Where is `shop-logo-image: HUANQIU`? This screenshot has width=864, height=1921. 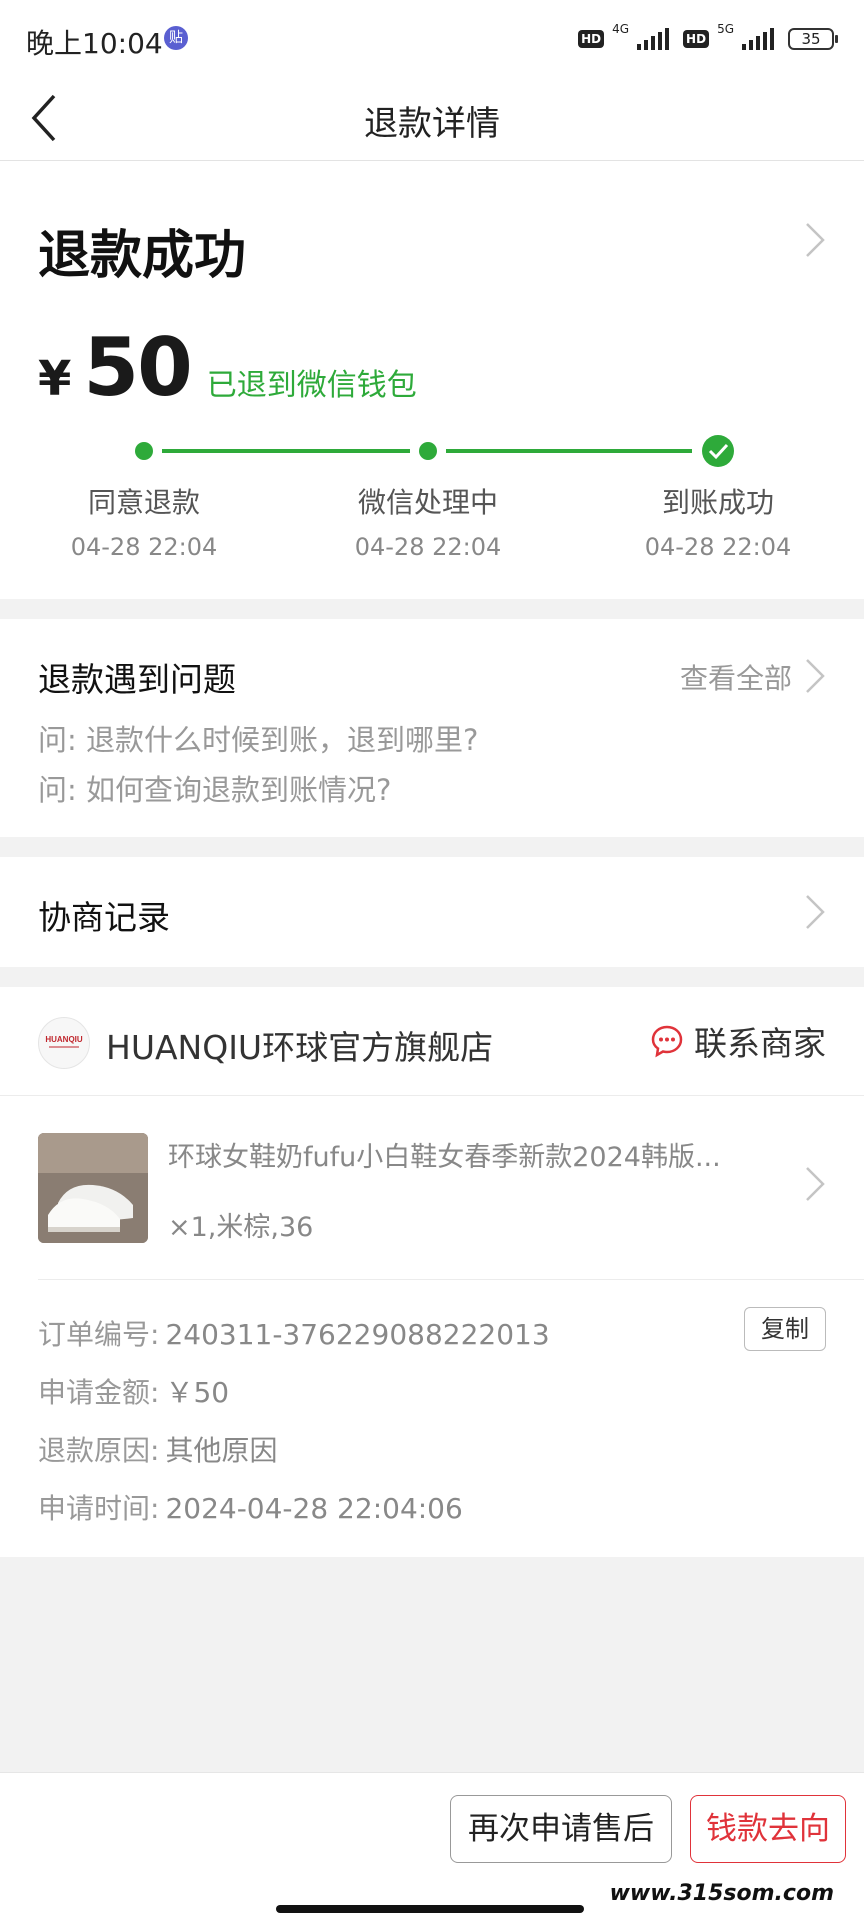
shop-logo-image: HUANQIU is located at coordinates (64, 1041).